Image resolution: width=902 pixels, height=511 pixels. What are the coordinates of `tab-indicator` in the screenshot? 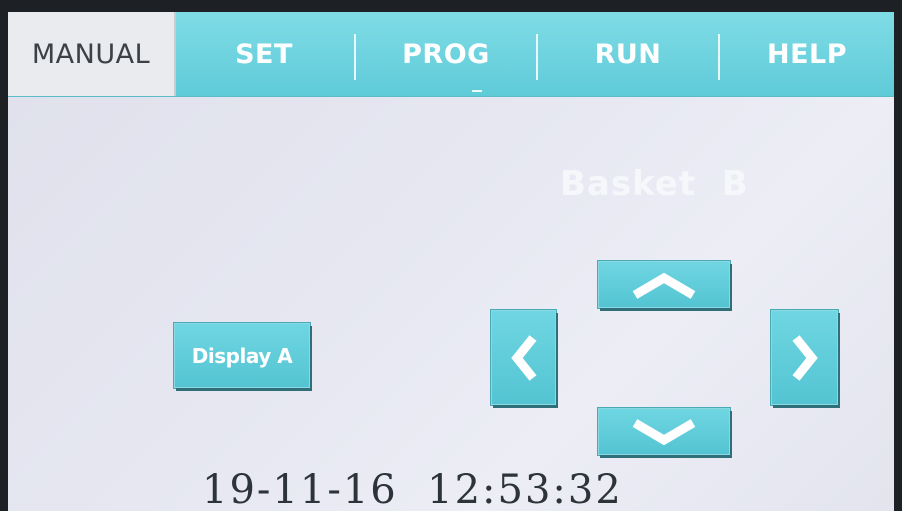 It's located at (477, 91).